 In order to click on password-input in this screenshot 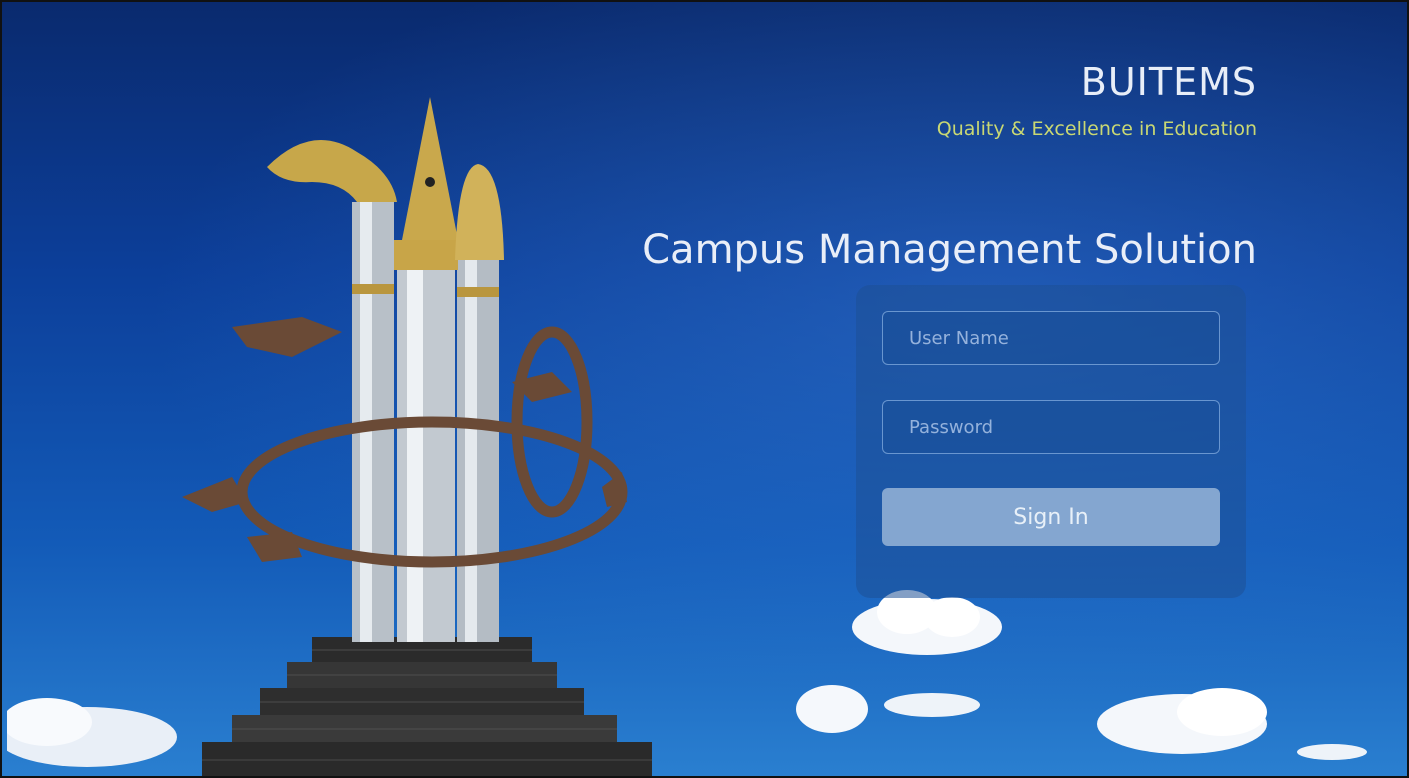, I will do `click(1051, 427)`.